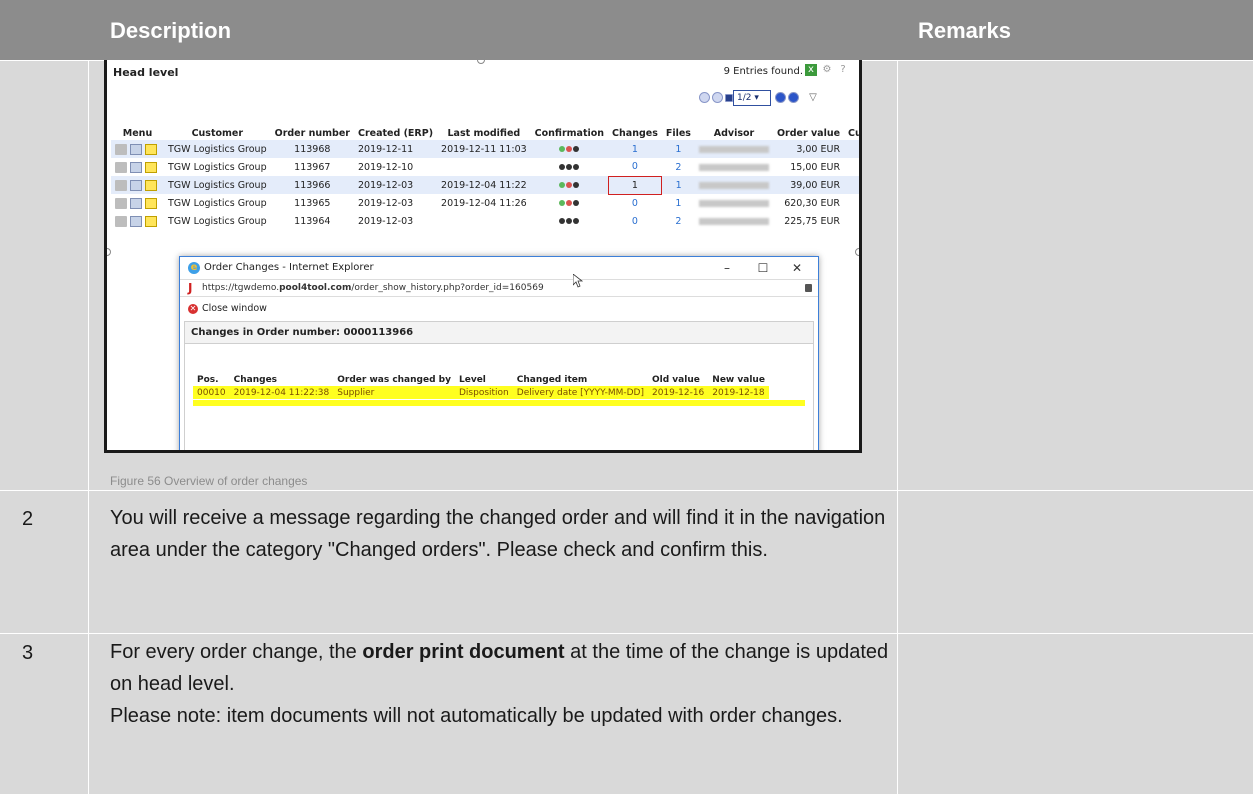 The width and height of the screenshot is (1253, 794). What do you see at coordinates (635, 149) in the screenshot?
I see `changes-link: 1` at bounding box center [635, 149].